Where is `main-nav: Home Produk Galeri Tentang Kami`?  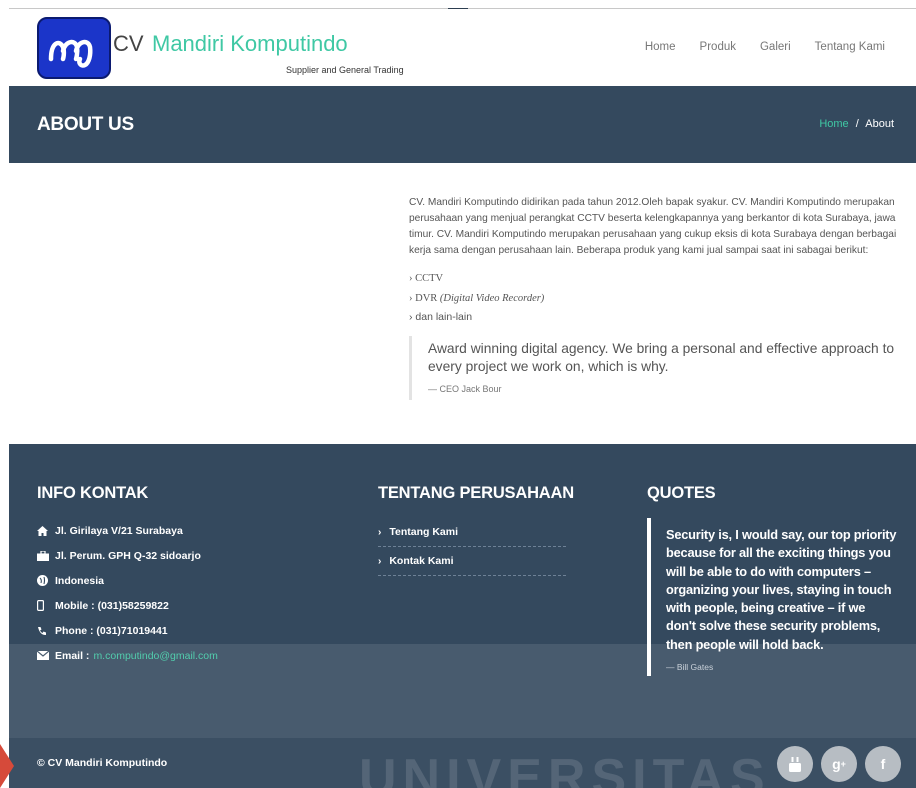 main-nav: Home Produk Galeri Tentang Kami is located at coordinates (765, 47).